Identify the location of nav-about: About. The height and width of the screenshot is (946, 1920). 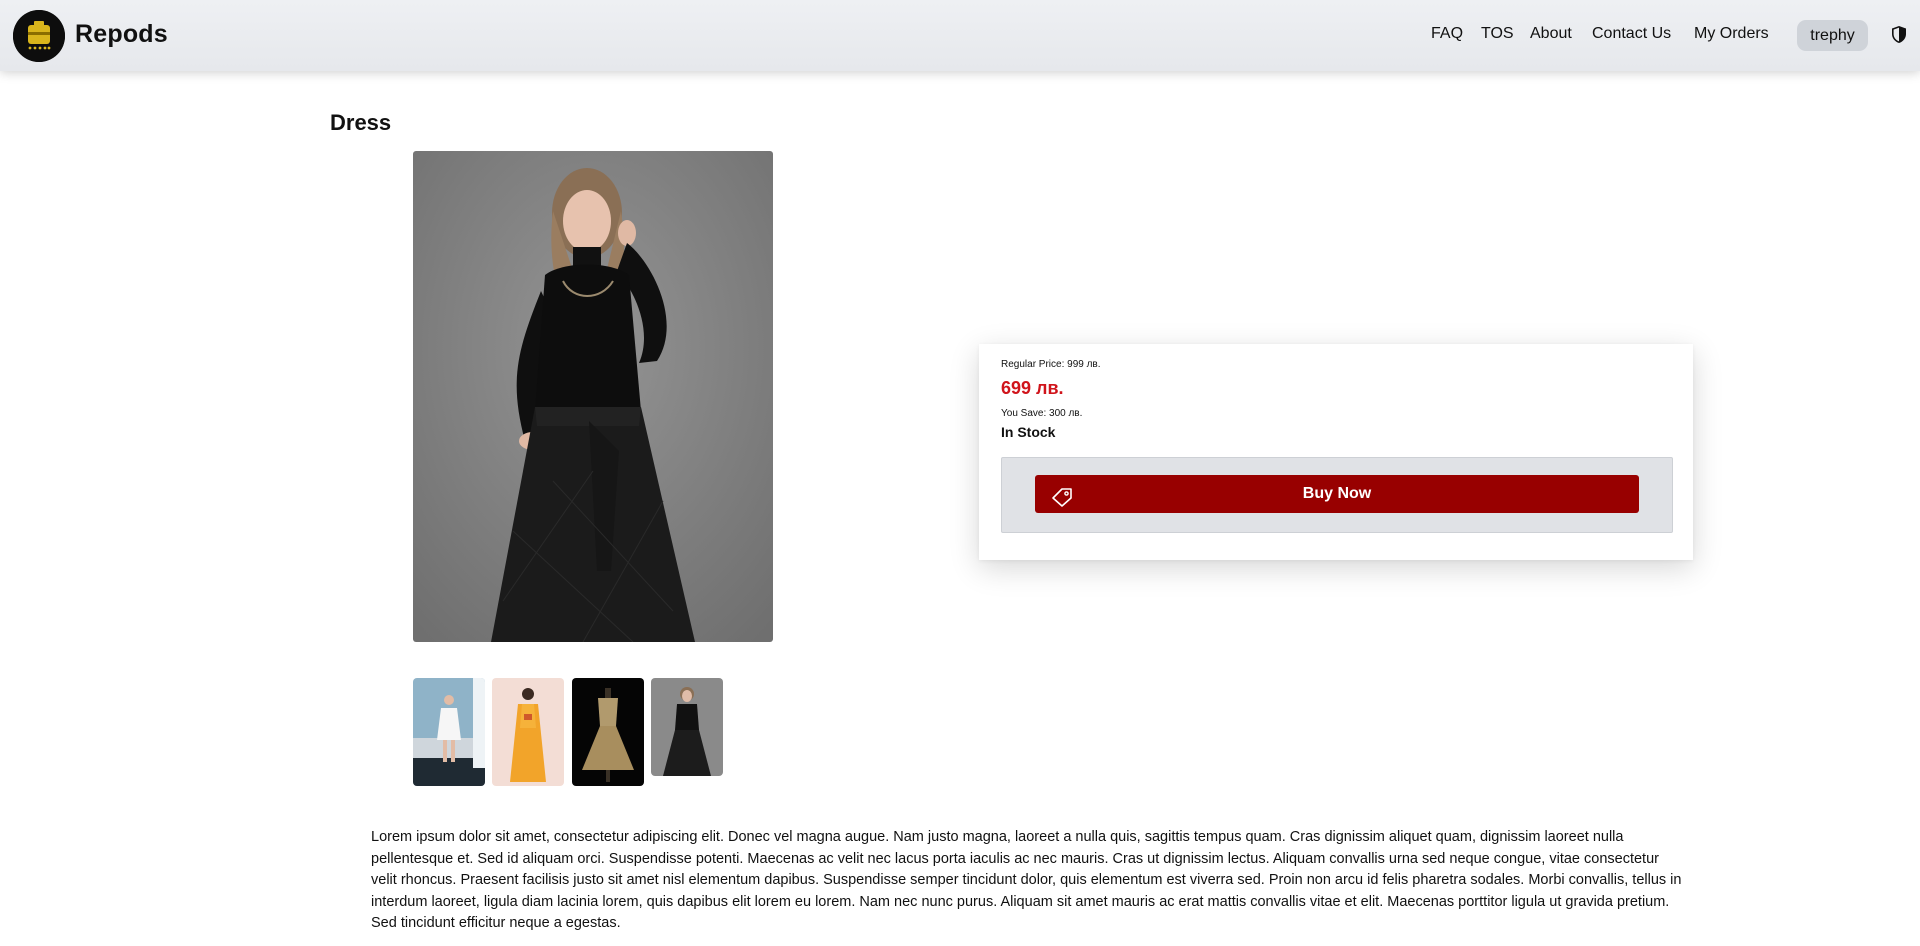
(1551, 34).